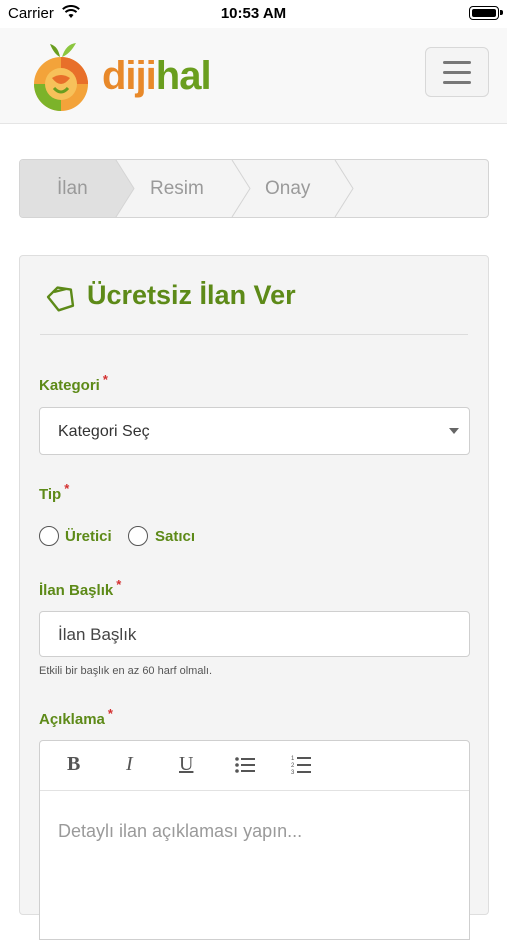 The height and width of the screenshot is (940, 507). What do you see at coordinates (234, 188) in the screenshot?
I see `step-arrows` at bounding box center [234, 188].